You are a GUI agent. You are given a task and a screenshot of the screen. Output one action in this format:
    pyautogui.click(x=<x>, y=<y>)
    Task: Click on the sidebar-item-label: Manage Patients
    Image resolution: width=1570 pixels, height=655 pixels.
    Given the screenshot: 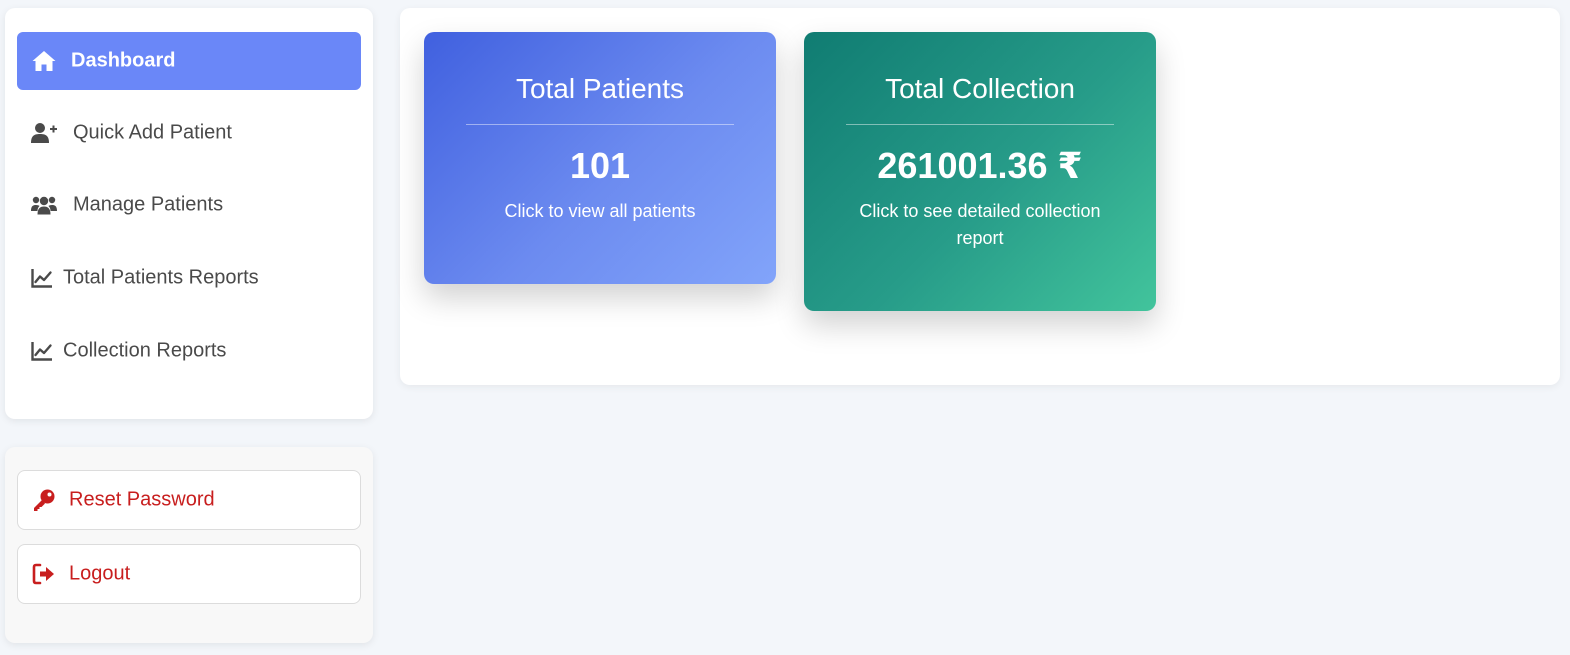 What is the action you would take?
    pyautogui.click(x=148, y=204)
    